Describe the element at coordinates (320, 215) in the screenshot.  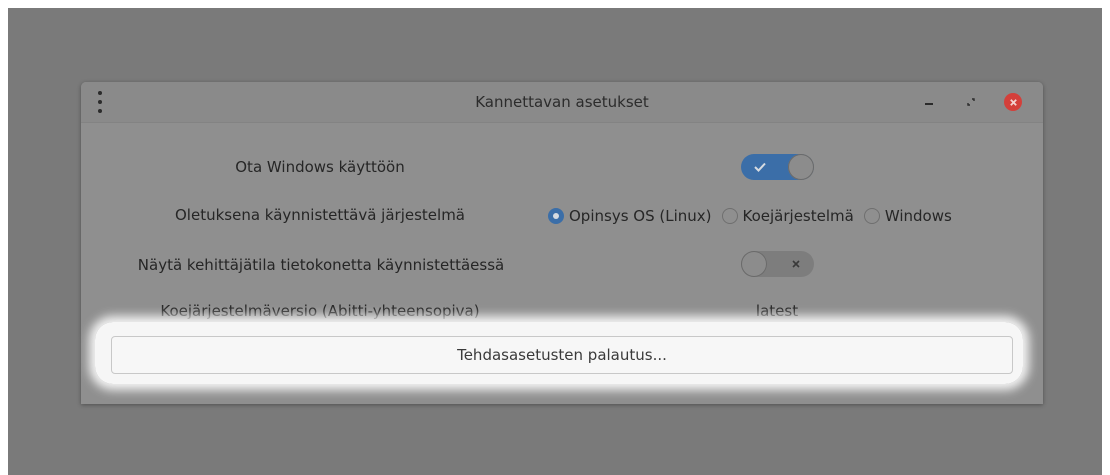
I see `default-os-label: Oletuksena käynnistettävä järjestelmä` at that location.